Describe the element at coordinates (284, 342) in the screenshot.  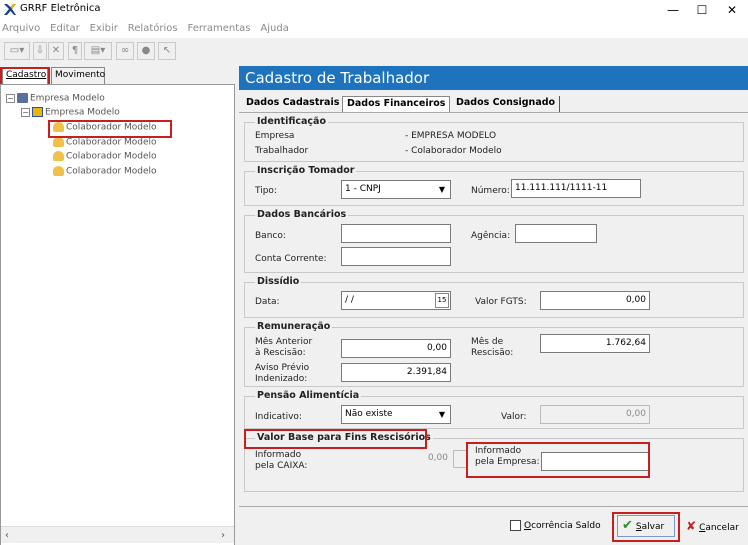
I see `mes-anterior-label-1: Mês Anterior` at that location.